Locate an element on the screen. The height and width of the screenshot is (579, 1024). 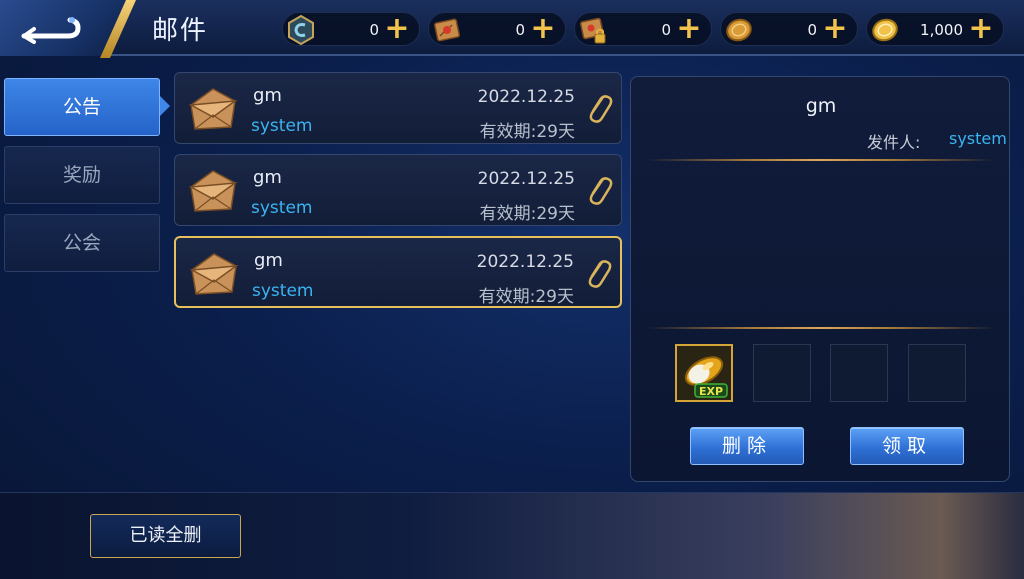
currency-value: 1,000 is located at coordinates (941, 30).